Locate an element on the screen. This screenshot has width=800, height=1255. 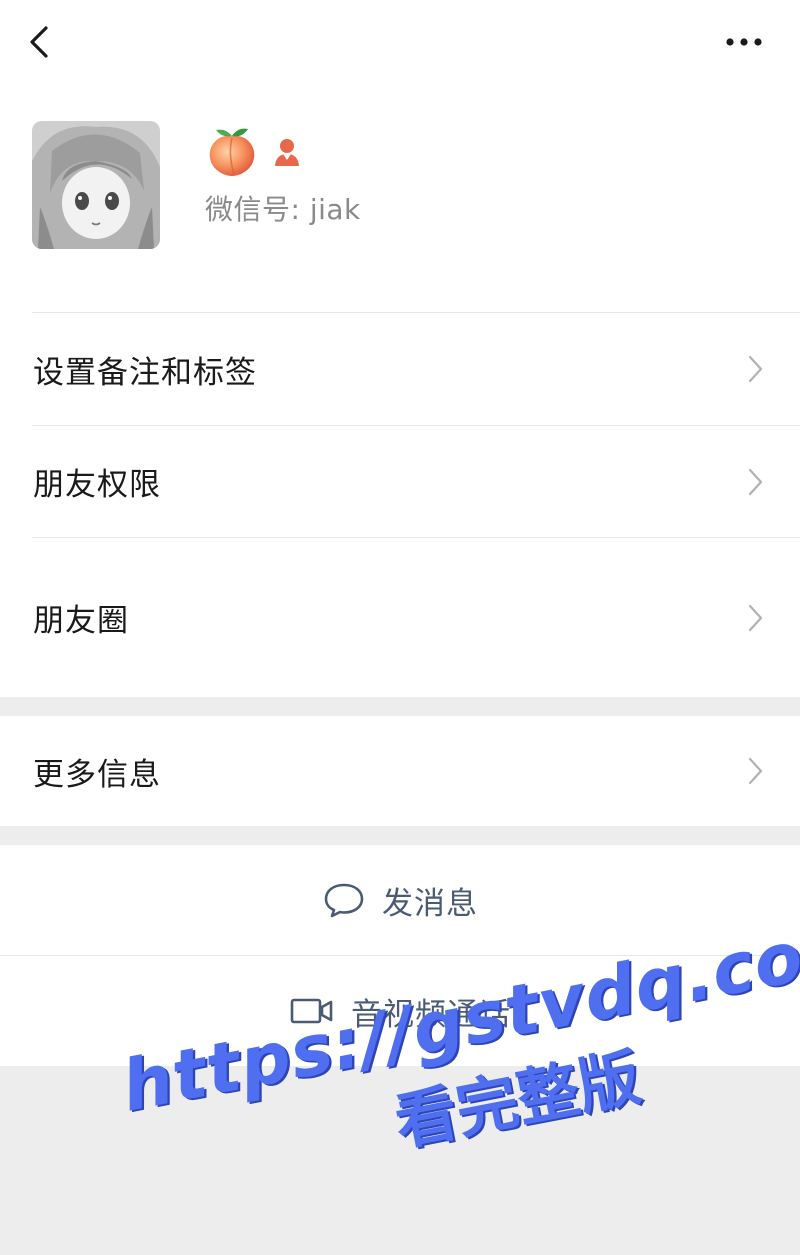
remark-tags-label: 设置备注和标签 is located at coordinates (145, 372).